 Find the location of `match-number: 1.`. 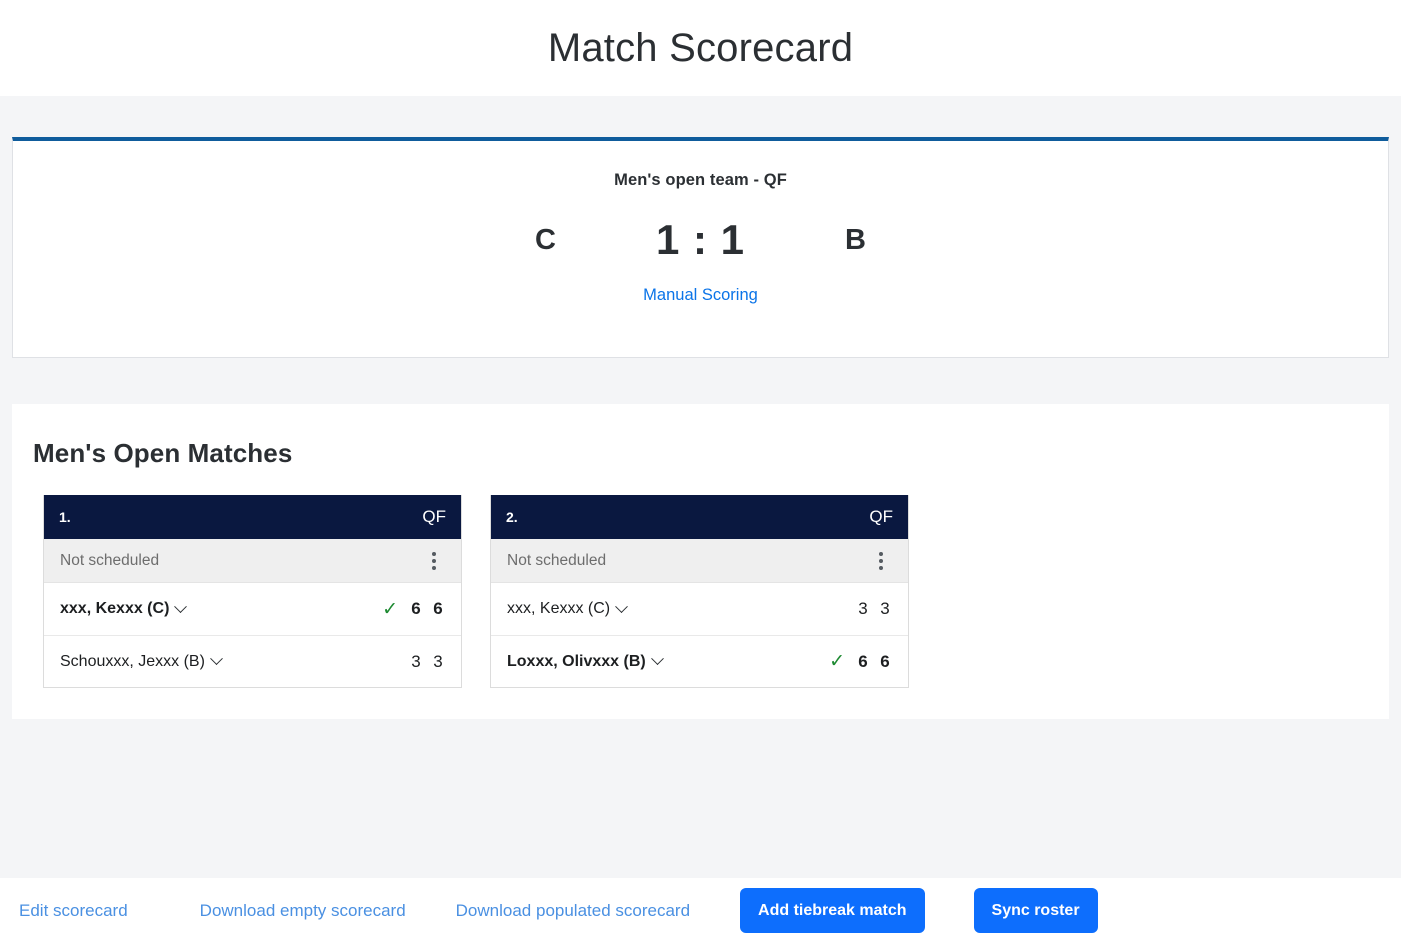

match-number: 1. is located at coordinates (65, 517).